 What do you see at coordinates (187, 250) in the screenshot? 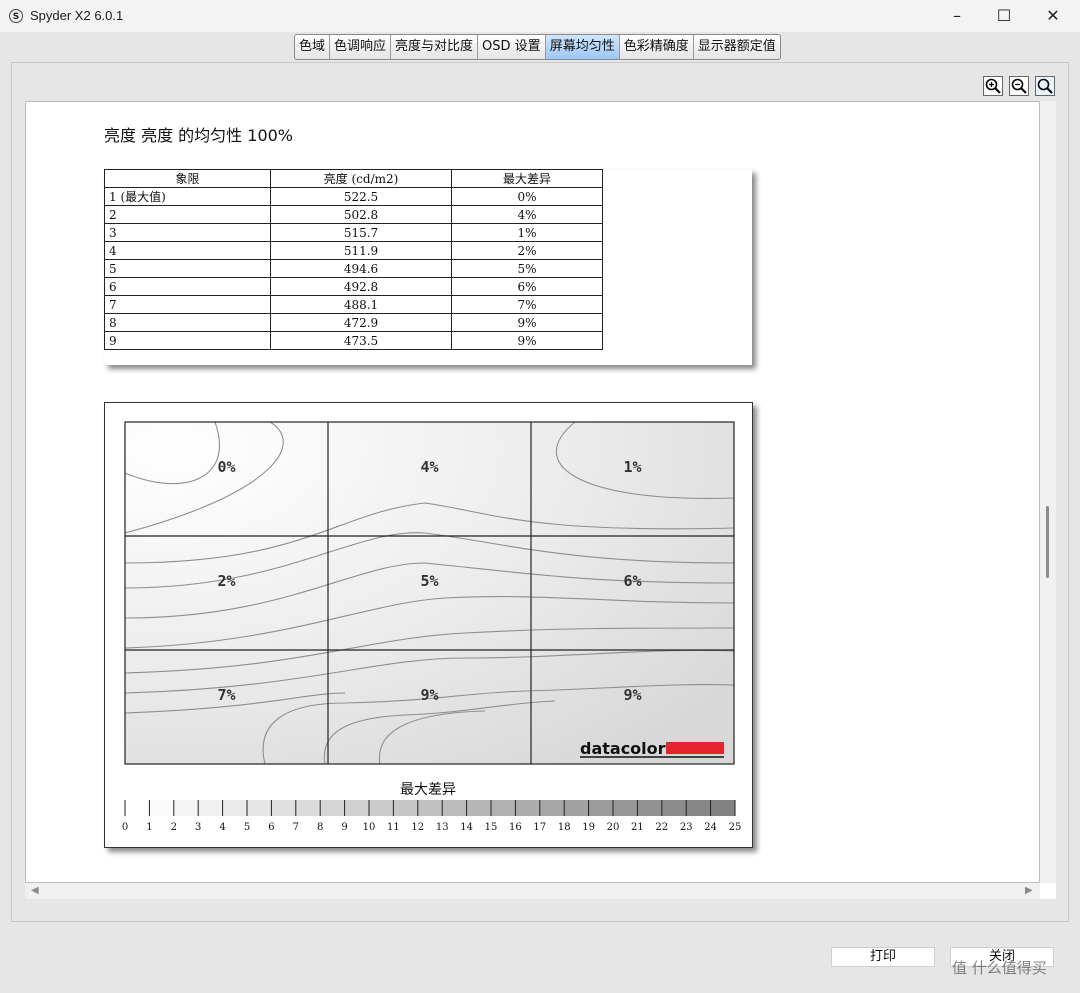
I see `quadrant-cell: 4` at bounding box center [187, 250].